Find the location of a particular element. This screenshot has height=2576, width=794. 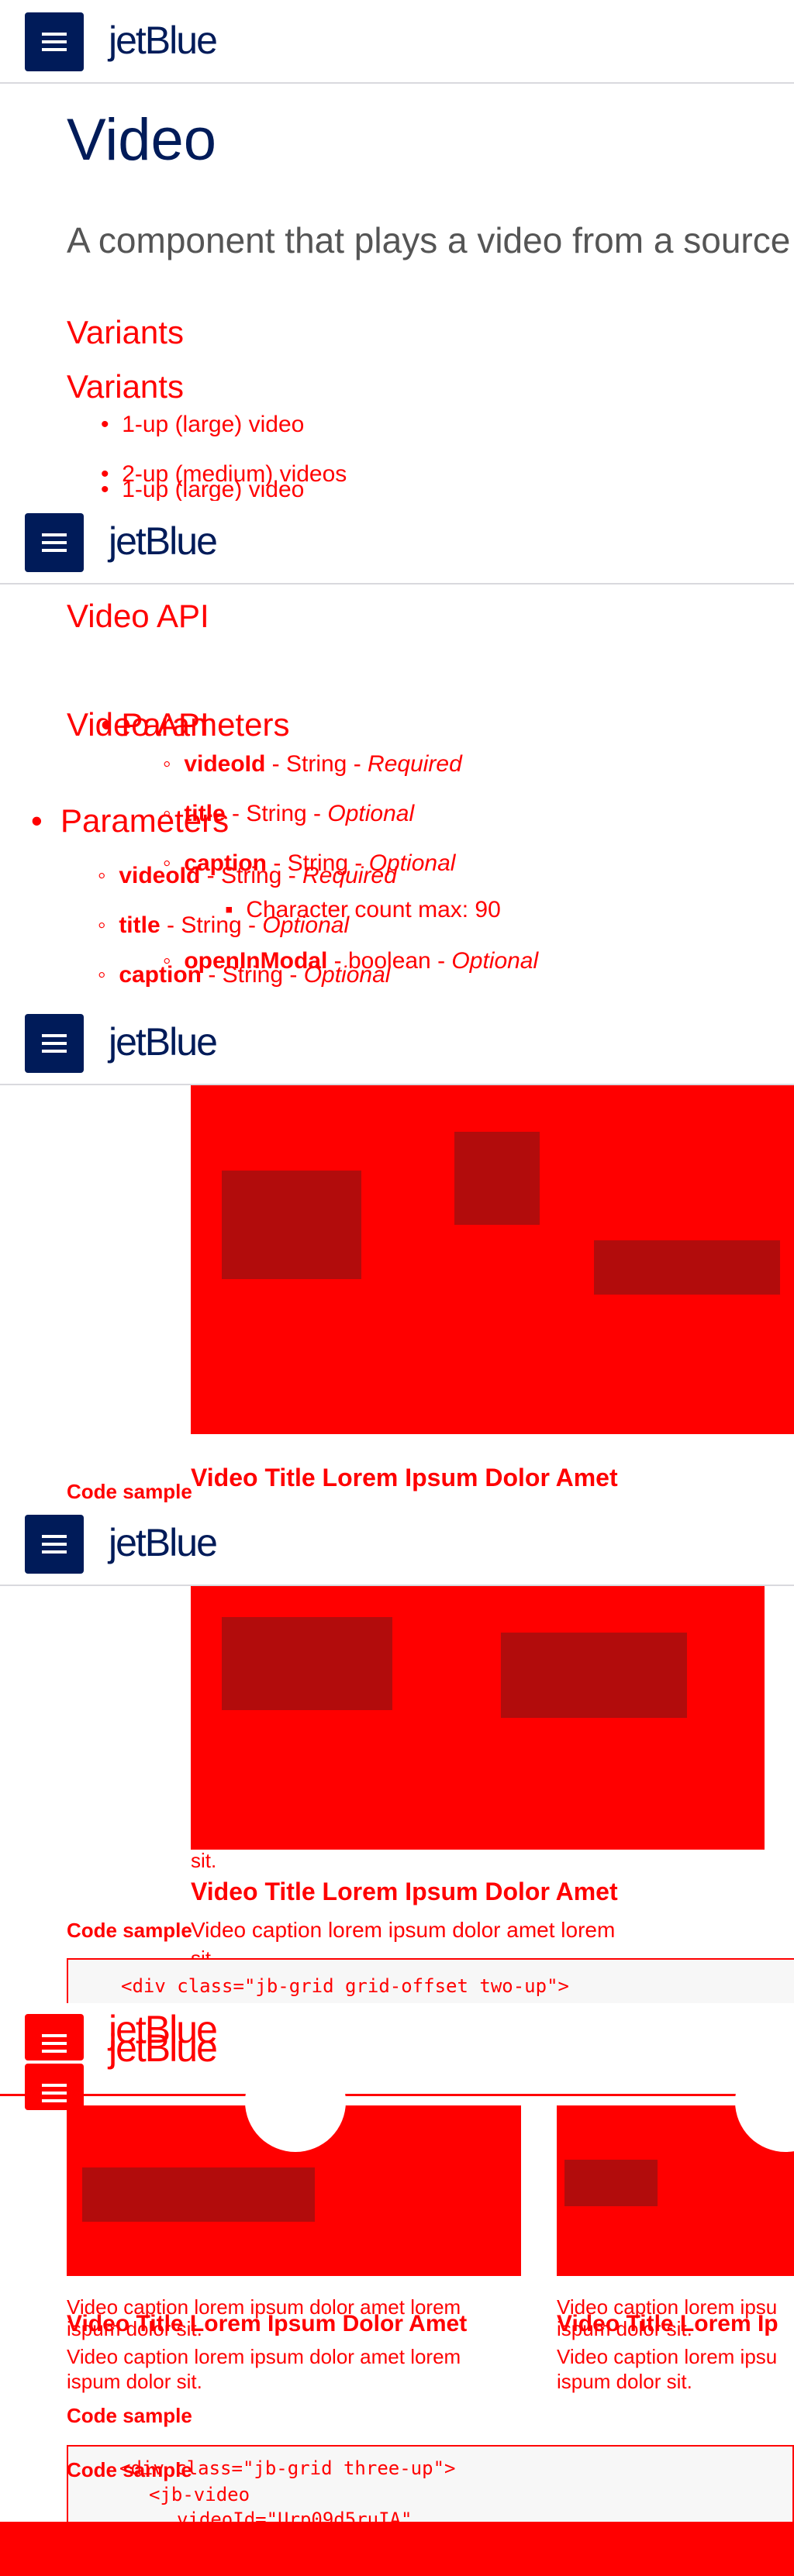

code-line: <div class="jb-grid grid-offset two-up"> is located at coordinates (345, 1986).